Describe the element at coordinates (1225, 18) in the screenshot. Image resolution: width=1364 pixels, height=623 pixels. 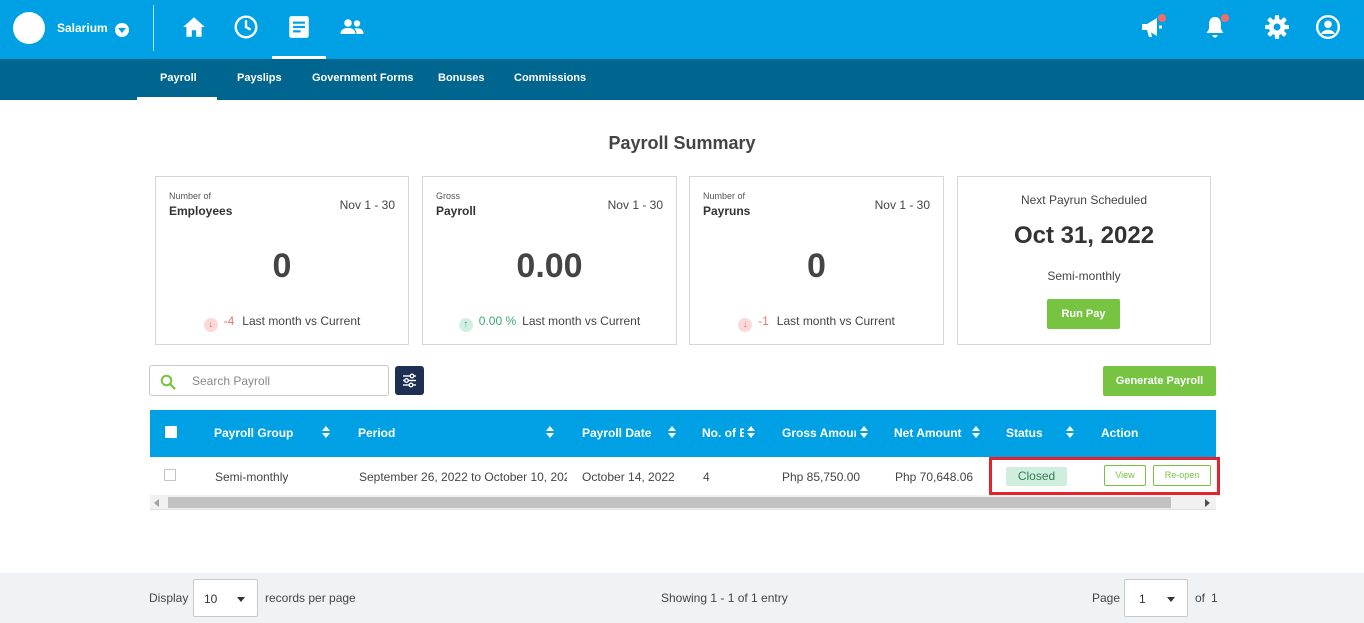
I see `notification-badge` at that location.